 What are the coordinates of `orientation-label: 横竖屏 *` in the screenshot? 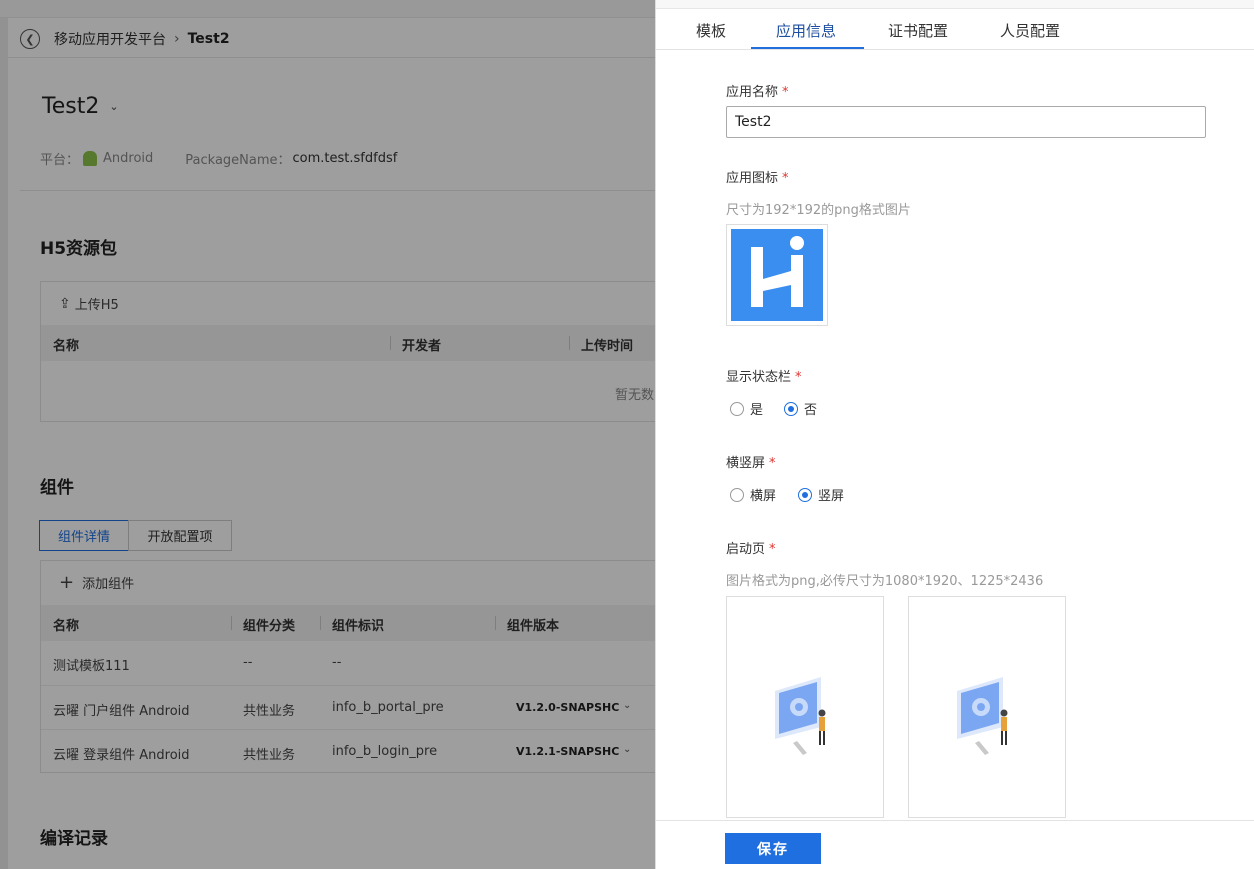 It's located at (751, 463).